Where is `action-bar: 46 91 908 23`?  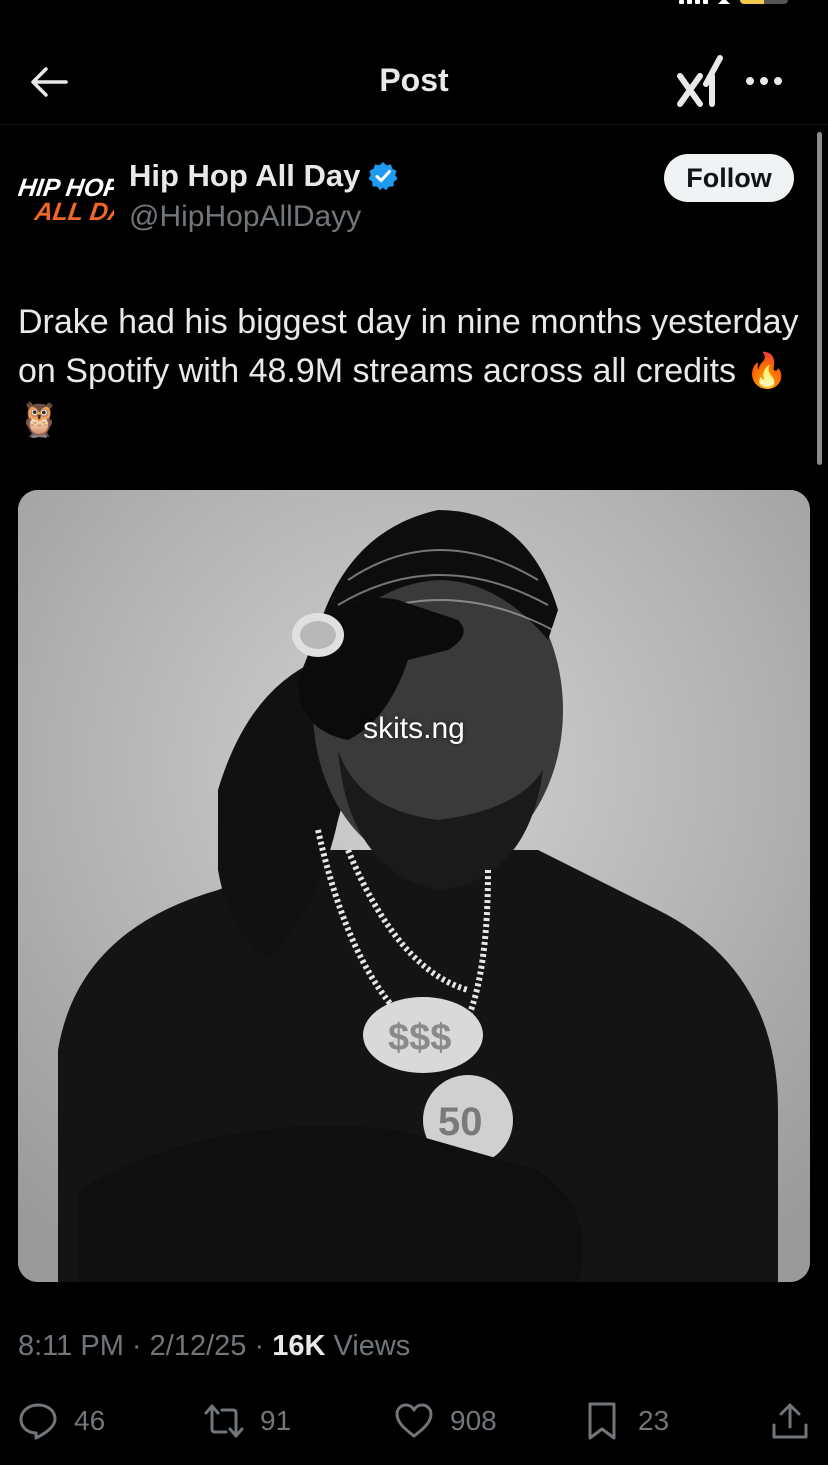
action-bar: 46 91 908 23 is located at coordinates (414, 1421).